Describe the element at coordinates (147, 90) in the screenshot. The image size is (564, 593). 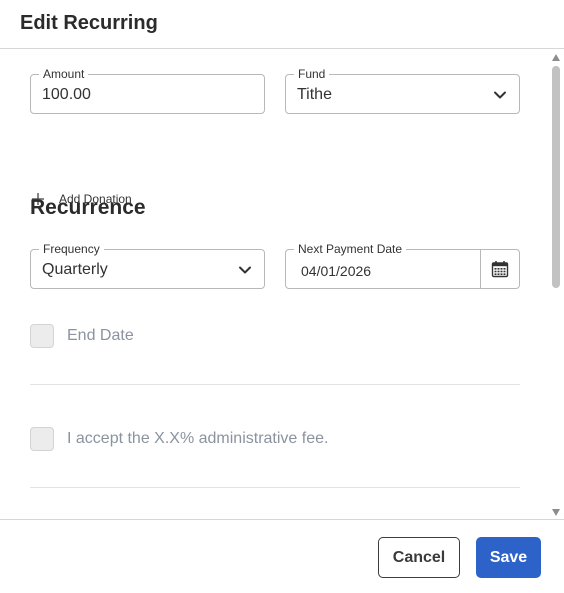
I see `amount-field: Amount 100.00` at that location.